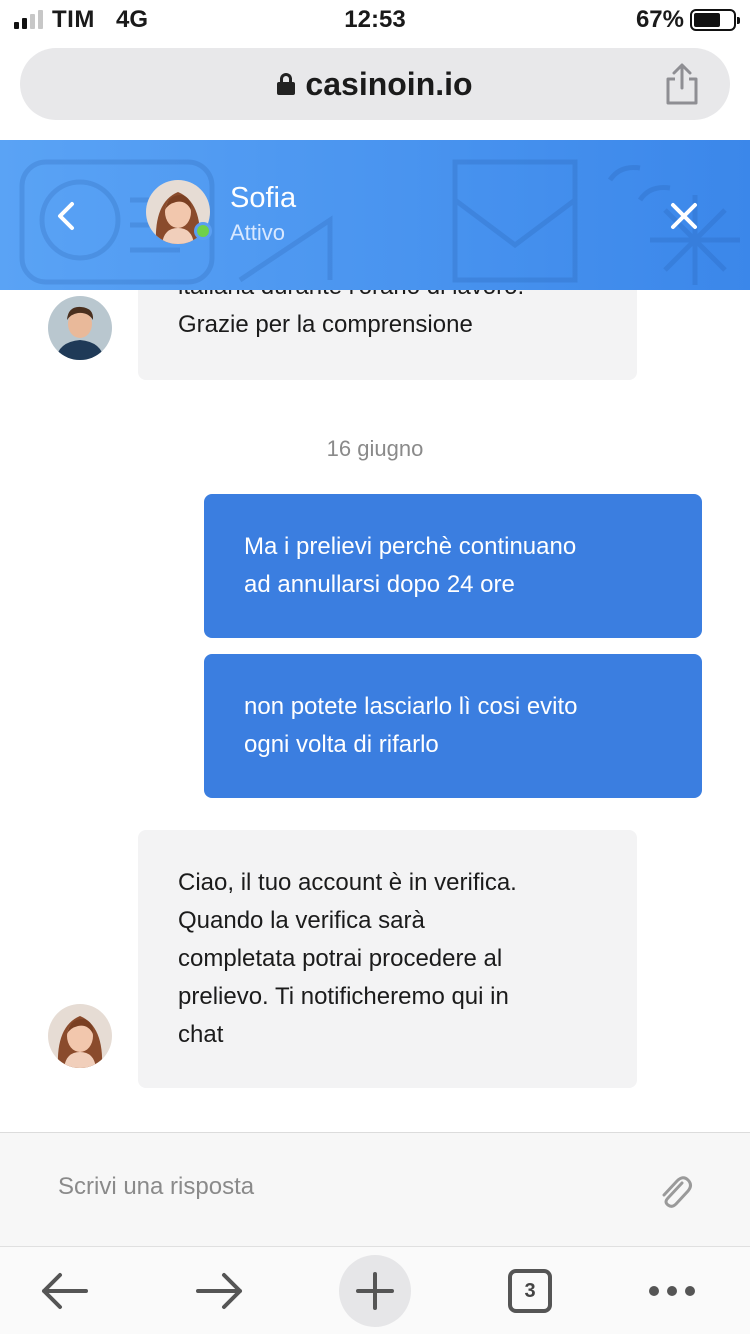 The width and height of the screenshot is (750, 1334). I want to click on nav-back-button, so click(64, 1291).